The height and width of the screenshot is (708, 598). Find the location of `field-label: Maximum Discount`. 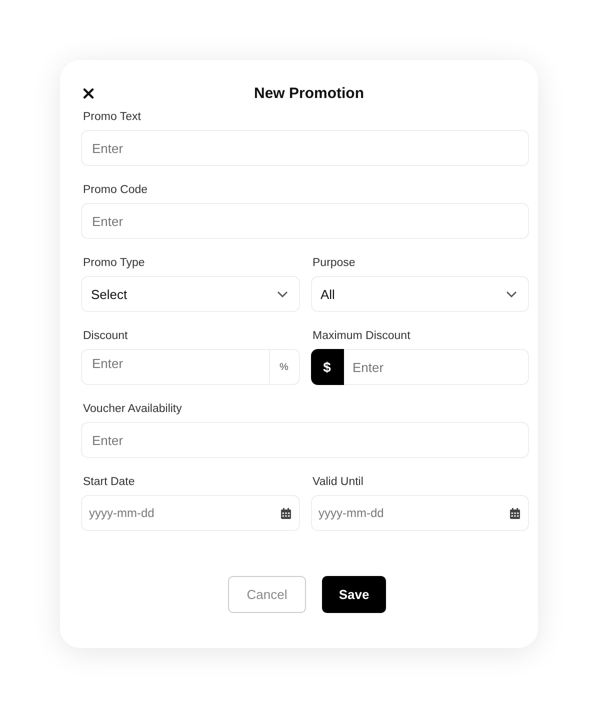

field-label: Maximum Discount is located at coordinates (362, 336).